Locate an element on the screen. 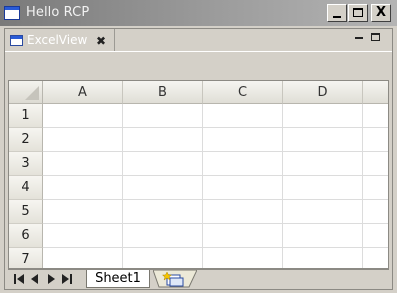 The image size is (397, 293). cell-c6 is located at coordinates (243, 236).